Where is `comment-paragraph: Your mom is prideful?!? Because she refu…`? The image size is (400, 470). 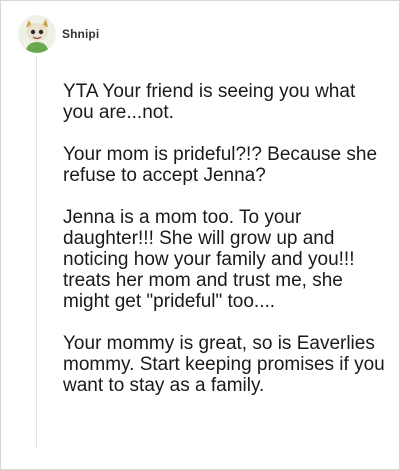
comment-paragraph: Your mom is prideful?!? Because she refu… is located at coordinates (220, 165).